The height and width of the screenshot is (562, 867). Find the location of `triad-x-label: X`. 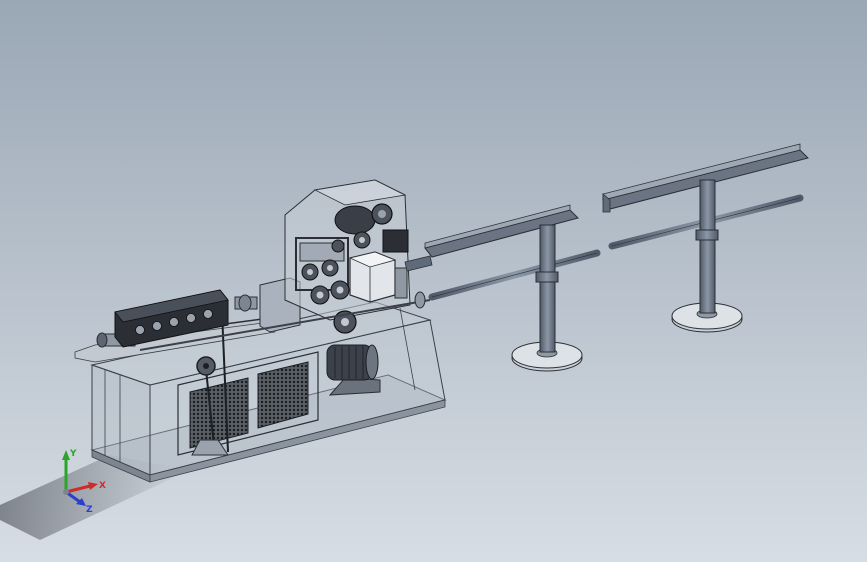

triad-x-label: X is located at coordinates (102, 486).